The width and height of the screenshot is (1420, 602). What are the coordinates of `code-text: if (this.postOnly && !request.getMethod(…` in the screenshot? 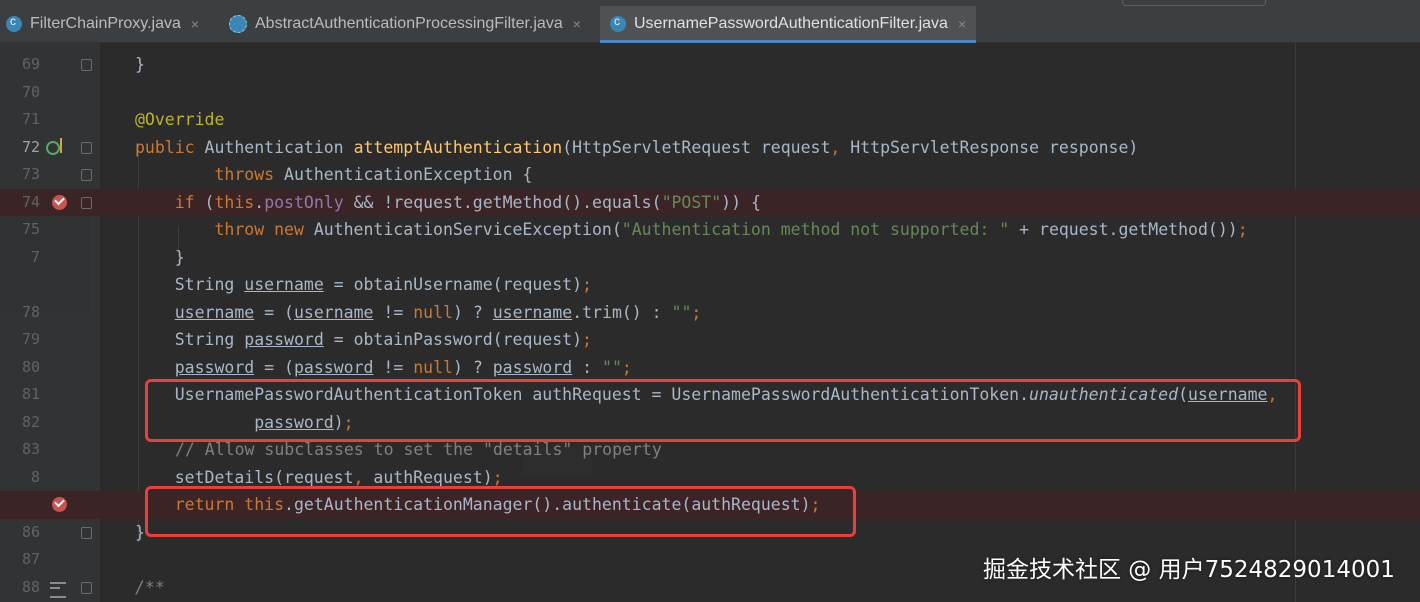 It's located at (467, 202).